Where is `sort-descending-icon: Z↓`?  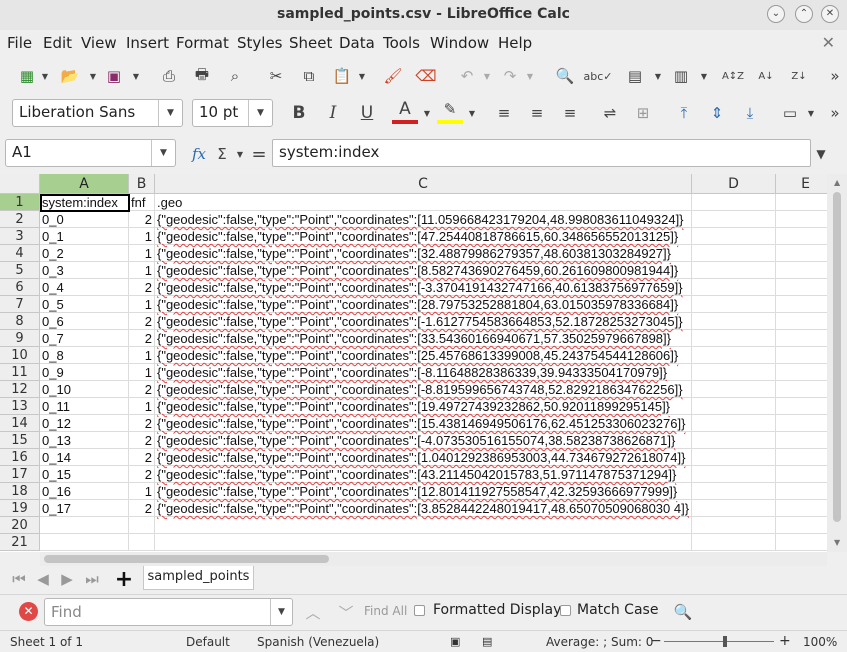 sort-descending-icon: Z↓ is located at coordinates (799, 76).